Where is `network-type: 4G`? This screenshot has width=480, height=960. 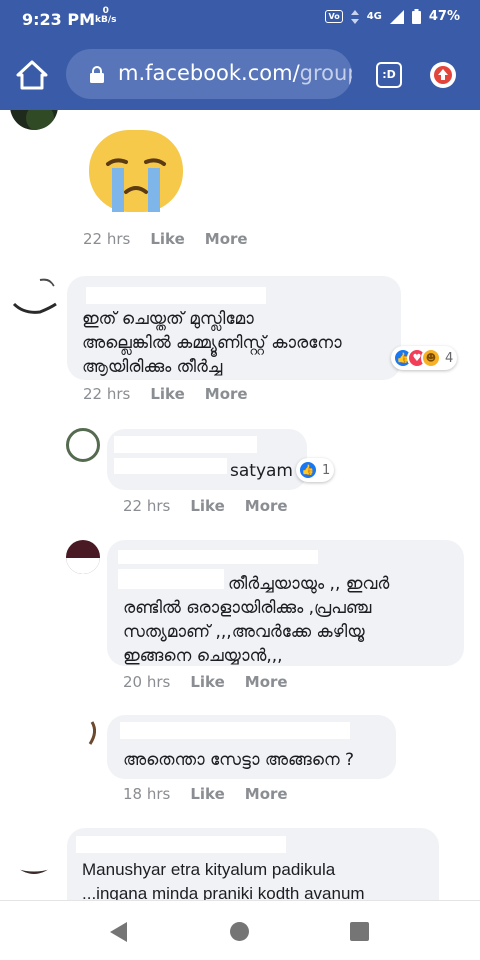 network-type: 4G is located at coordinates (374, 16).